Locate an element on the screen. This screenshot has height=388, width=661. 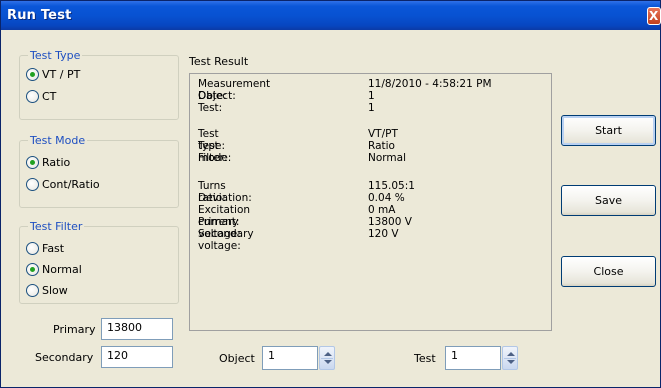
primary-input: 13800 is located at coordinates (137, 329).